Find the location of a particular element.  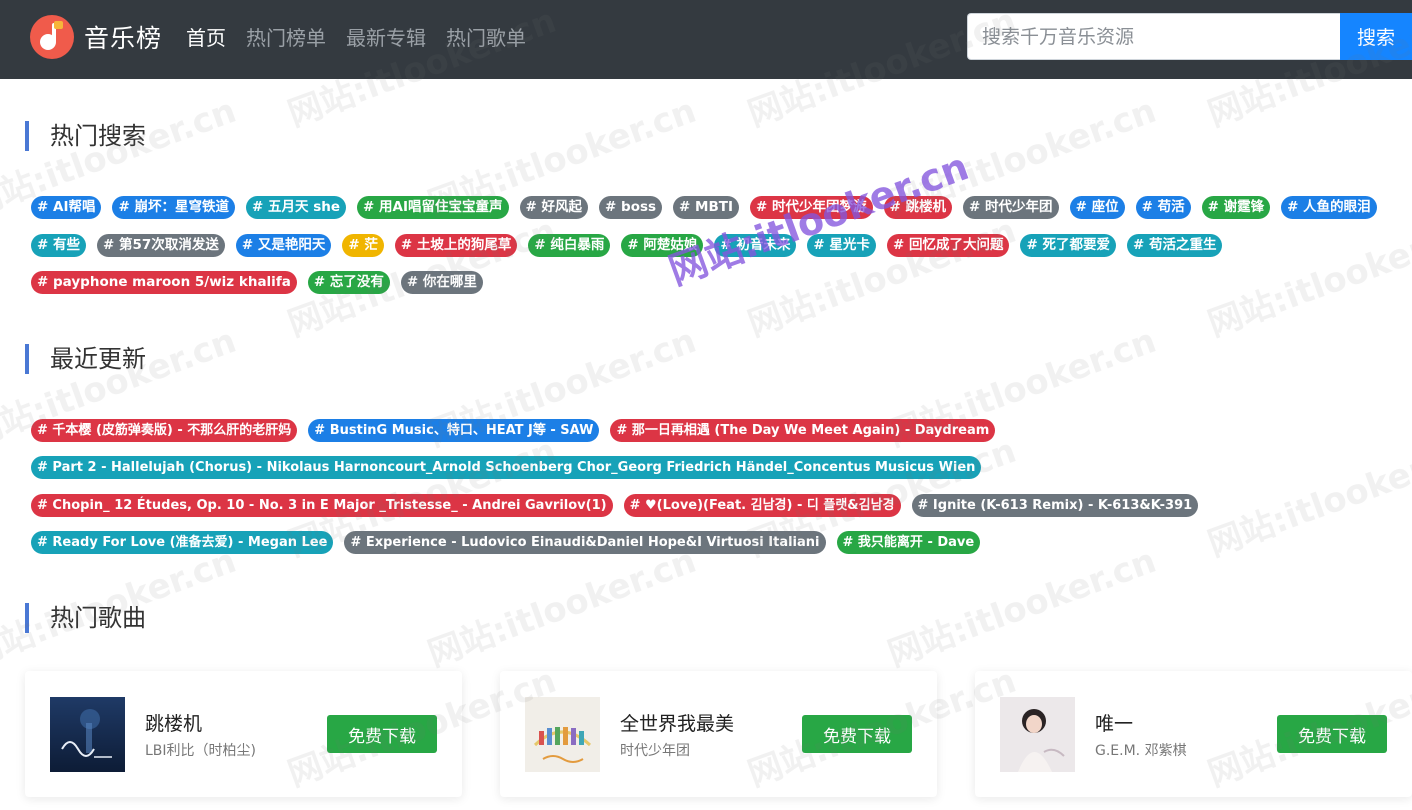

tag-item: # 你在哪里 is located at coordinates (441, 282).